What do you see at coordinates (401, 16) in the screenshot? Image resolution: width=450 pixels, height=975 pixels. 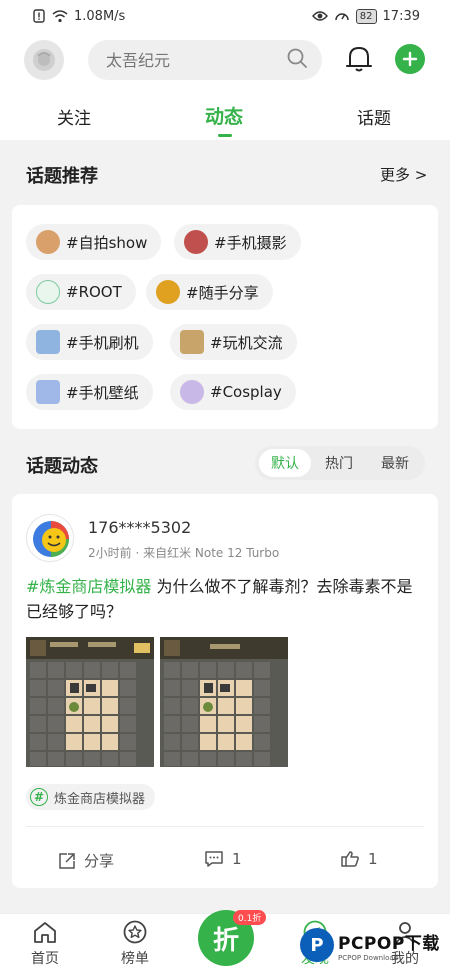 I see `clock: 17:39` at bounding box center [401, 16].